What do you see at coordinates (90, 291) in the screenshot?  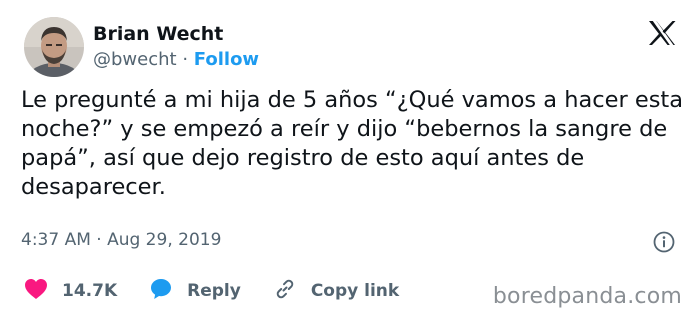 I see `like-count: 14.7K` at bounding box center [90, 291].